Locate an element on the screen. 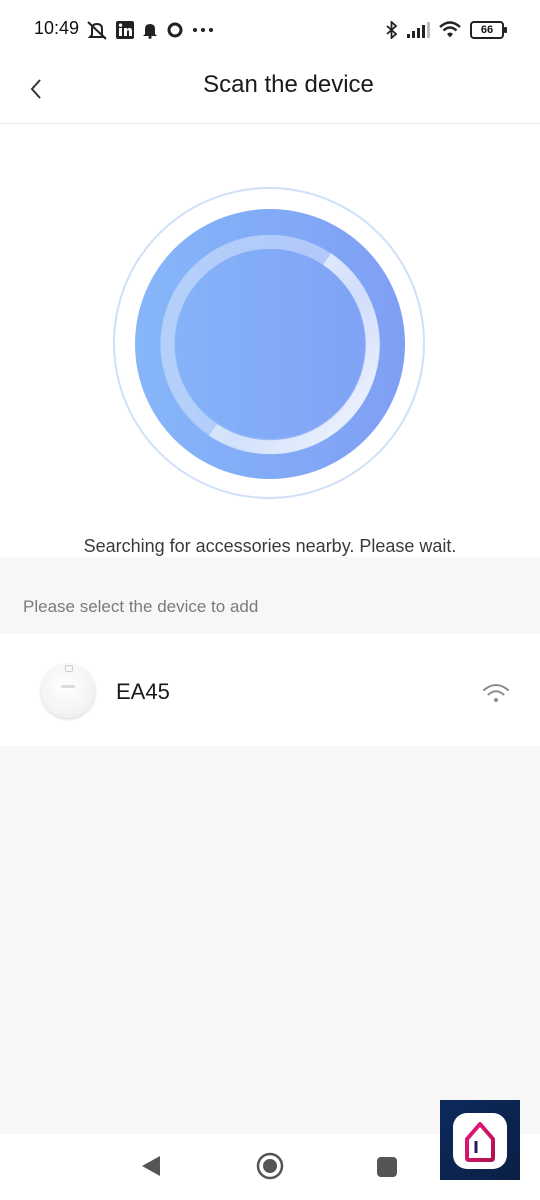 The width and height of the screenshot is (540, 1200). linkedin-icon is located at coordinates (125, 30).